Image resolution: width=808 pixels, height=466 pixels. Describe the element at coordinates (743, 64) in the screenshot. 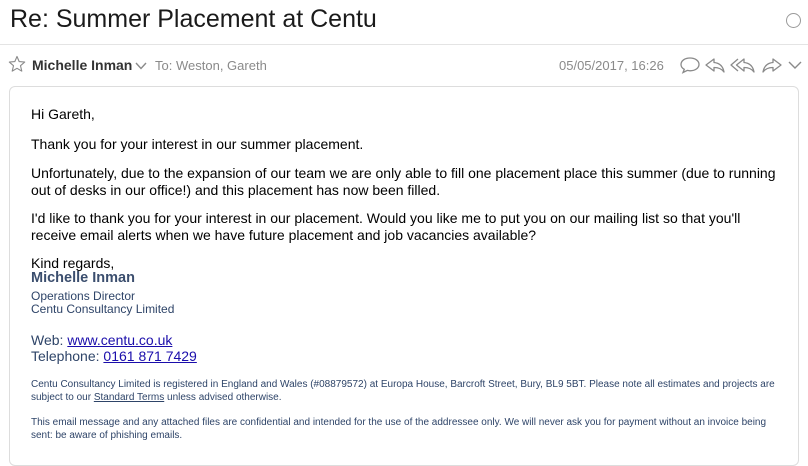

I see `reply-all-icon` at that location.